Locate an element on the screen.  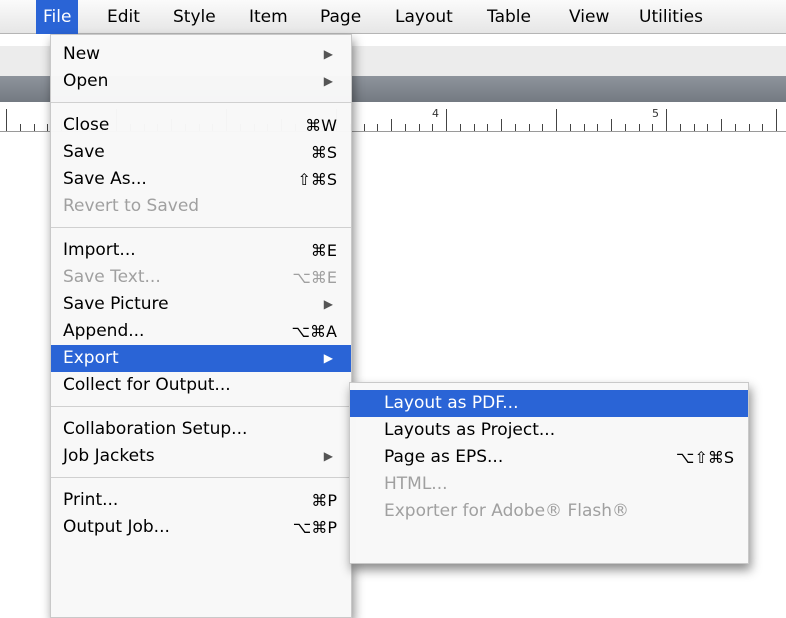
shortcut-label: ⌥⌘E is located at coordinates (314, 277).